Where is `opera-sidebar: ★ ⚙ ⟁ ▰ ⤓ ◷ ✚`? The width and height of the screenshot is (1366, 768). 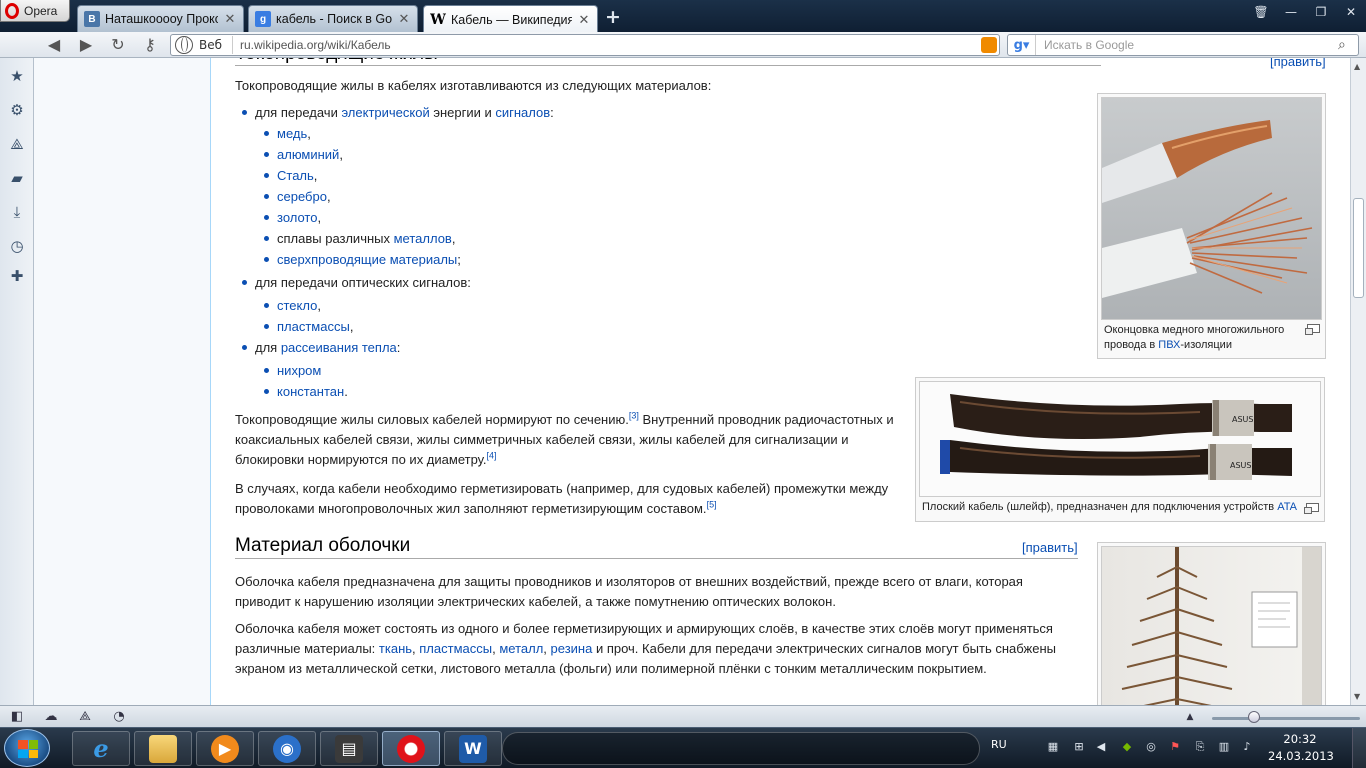 opera-sidebar: ★ ⚙ ⟁ ▰ ⤓ ◷ ✚ is located at coordinates (17, 381).